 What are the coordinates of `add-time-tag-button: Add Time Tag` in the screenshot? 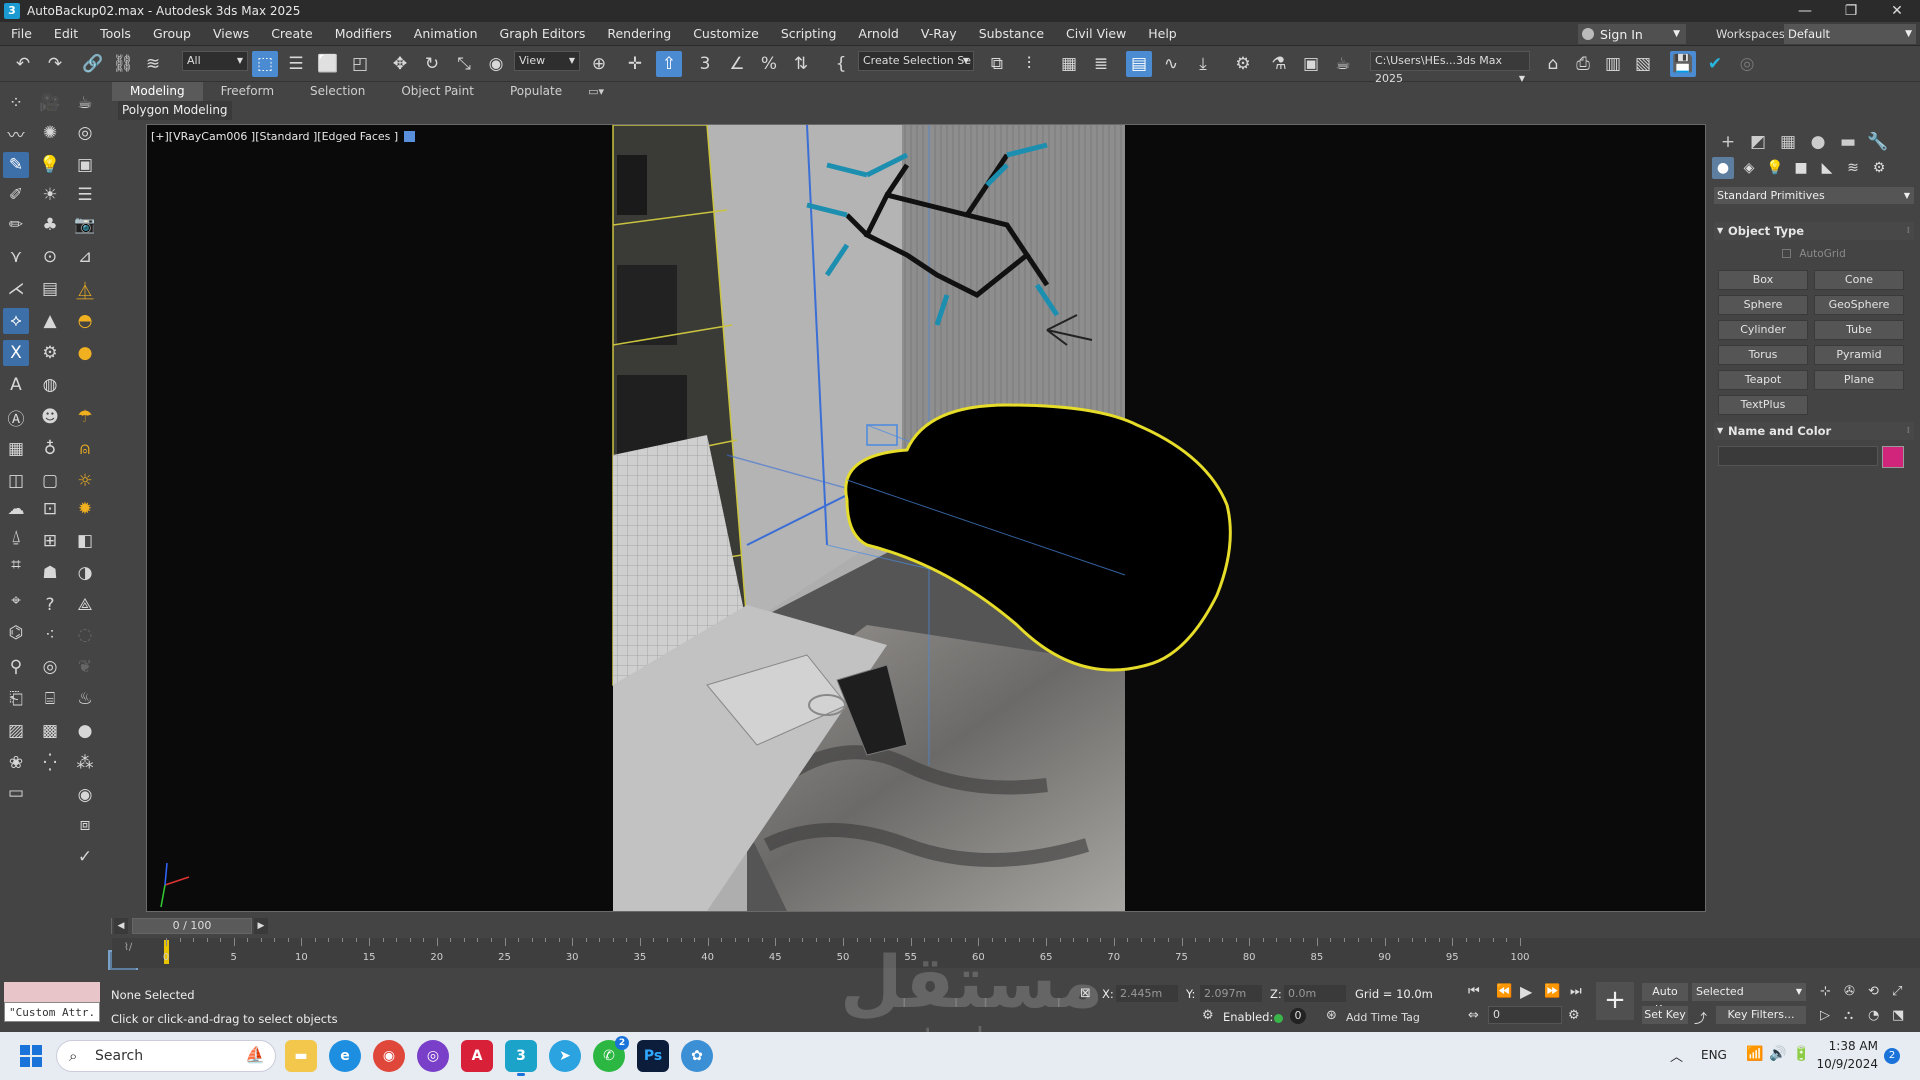 It's located at (1383, 1017).